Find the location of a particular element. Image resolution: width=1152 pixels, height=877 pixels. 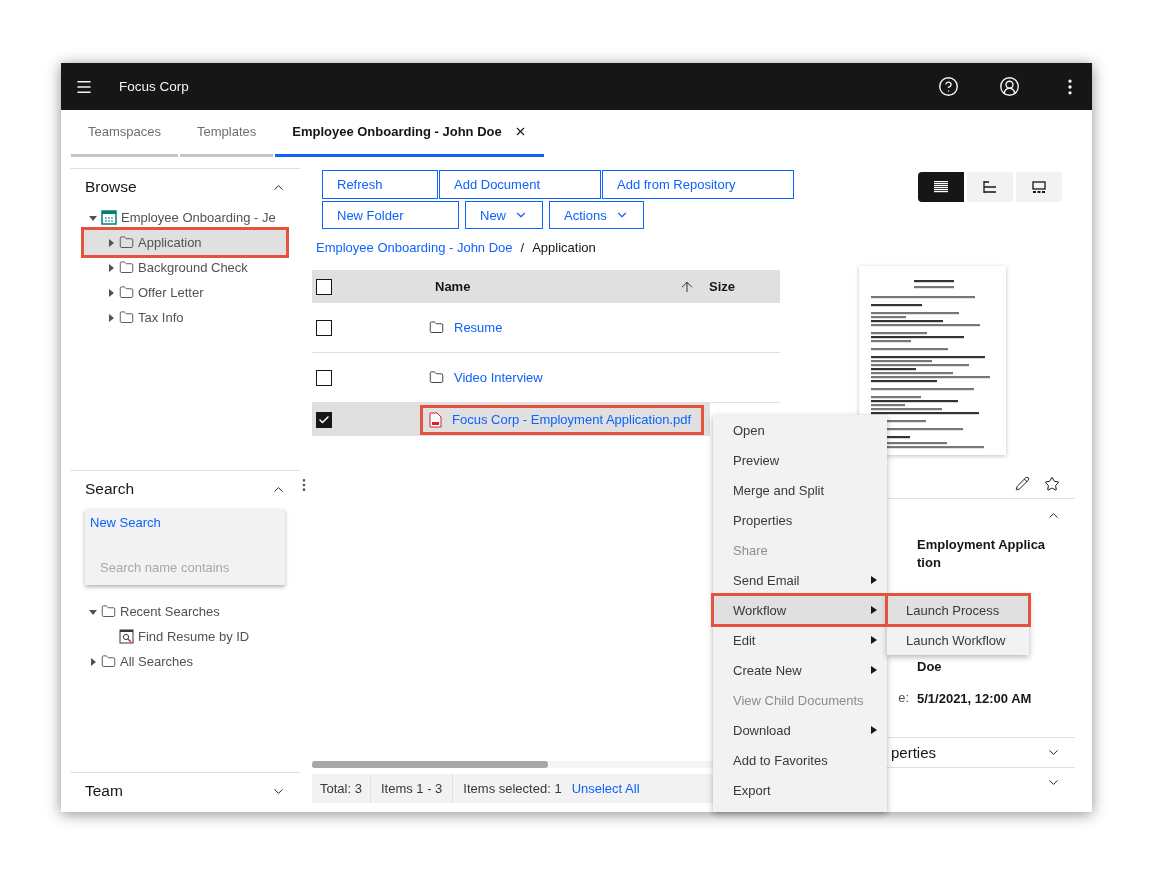

file-name-link: Resume is located at coordinates (478, 327).